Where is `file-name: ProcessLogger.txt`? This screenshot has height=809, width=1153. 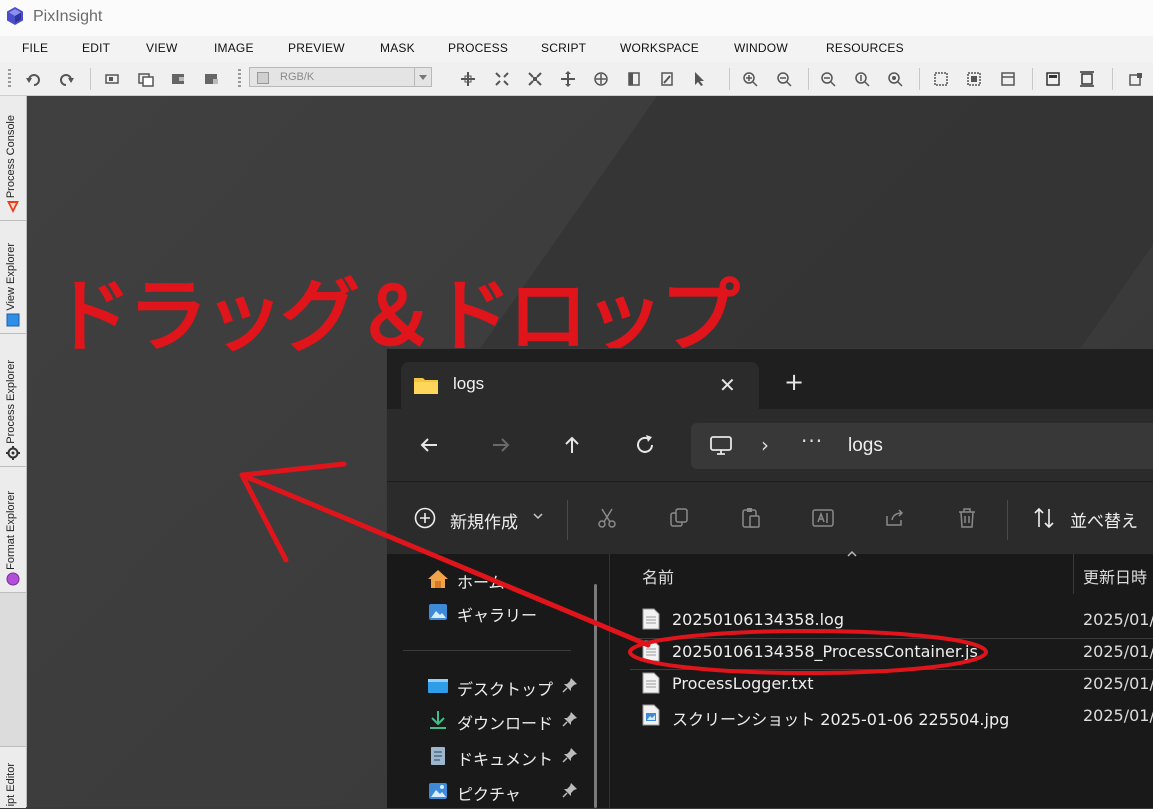 file-name: ProcessLogger.txt is located at coordinates (743, 683).